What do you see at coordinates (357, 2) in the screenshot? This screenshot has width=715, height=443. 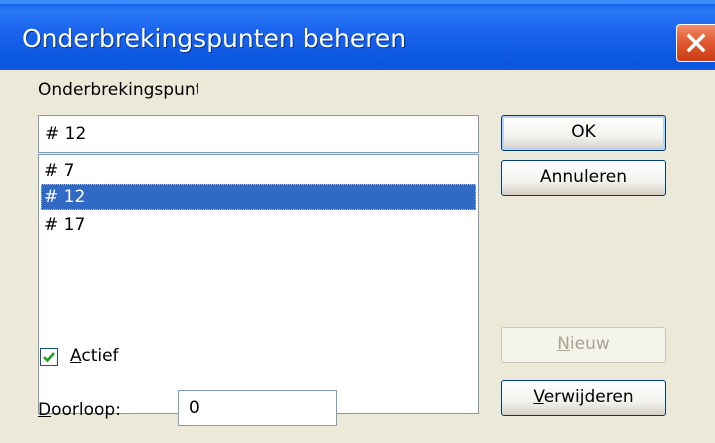 I see `title-bar-highlight` at bounding box center [357, 2].